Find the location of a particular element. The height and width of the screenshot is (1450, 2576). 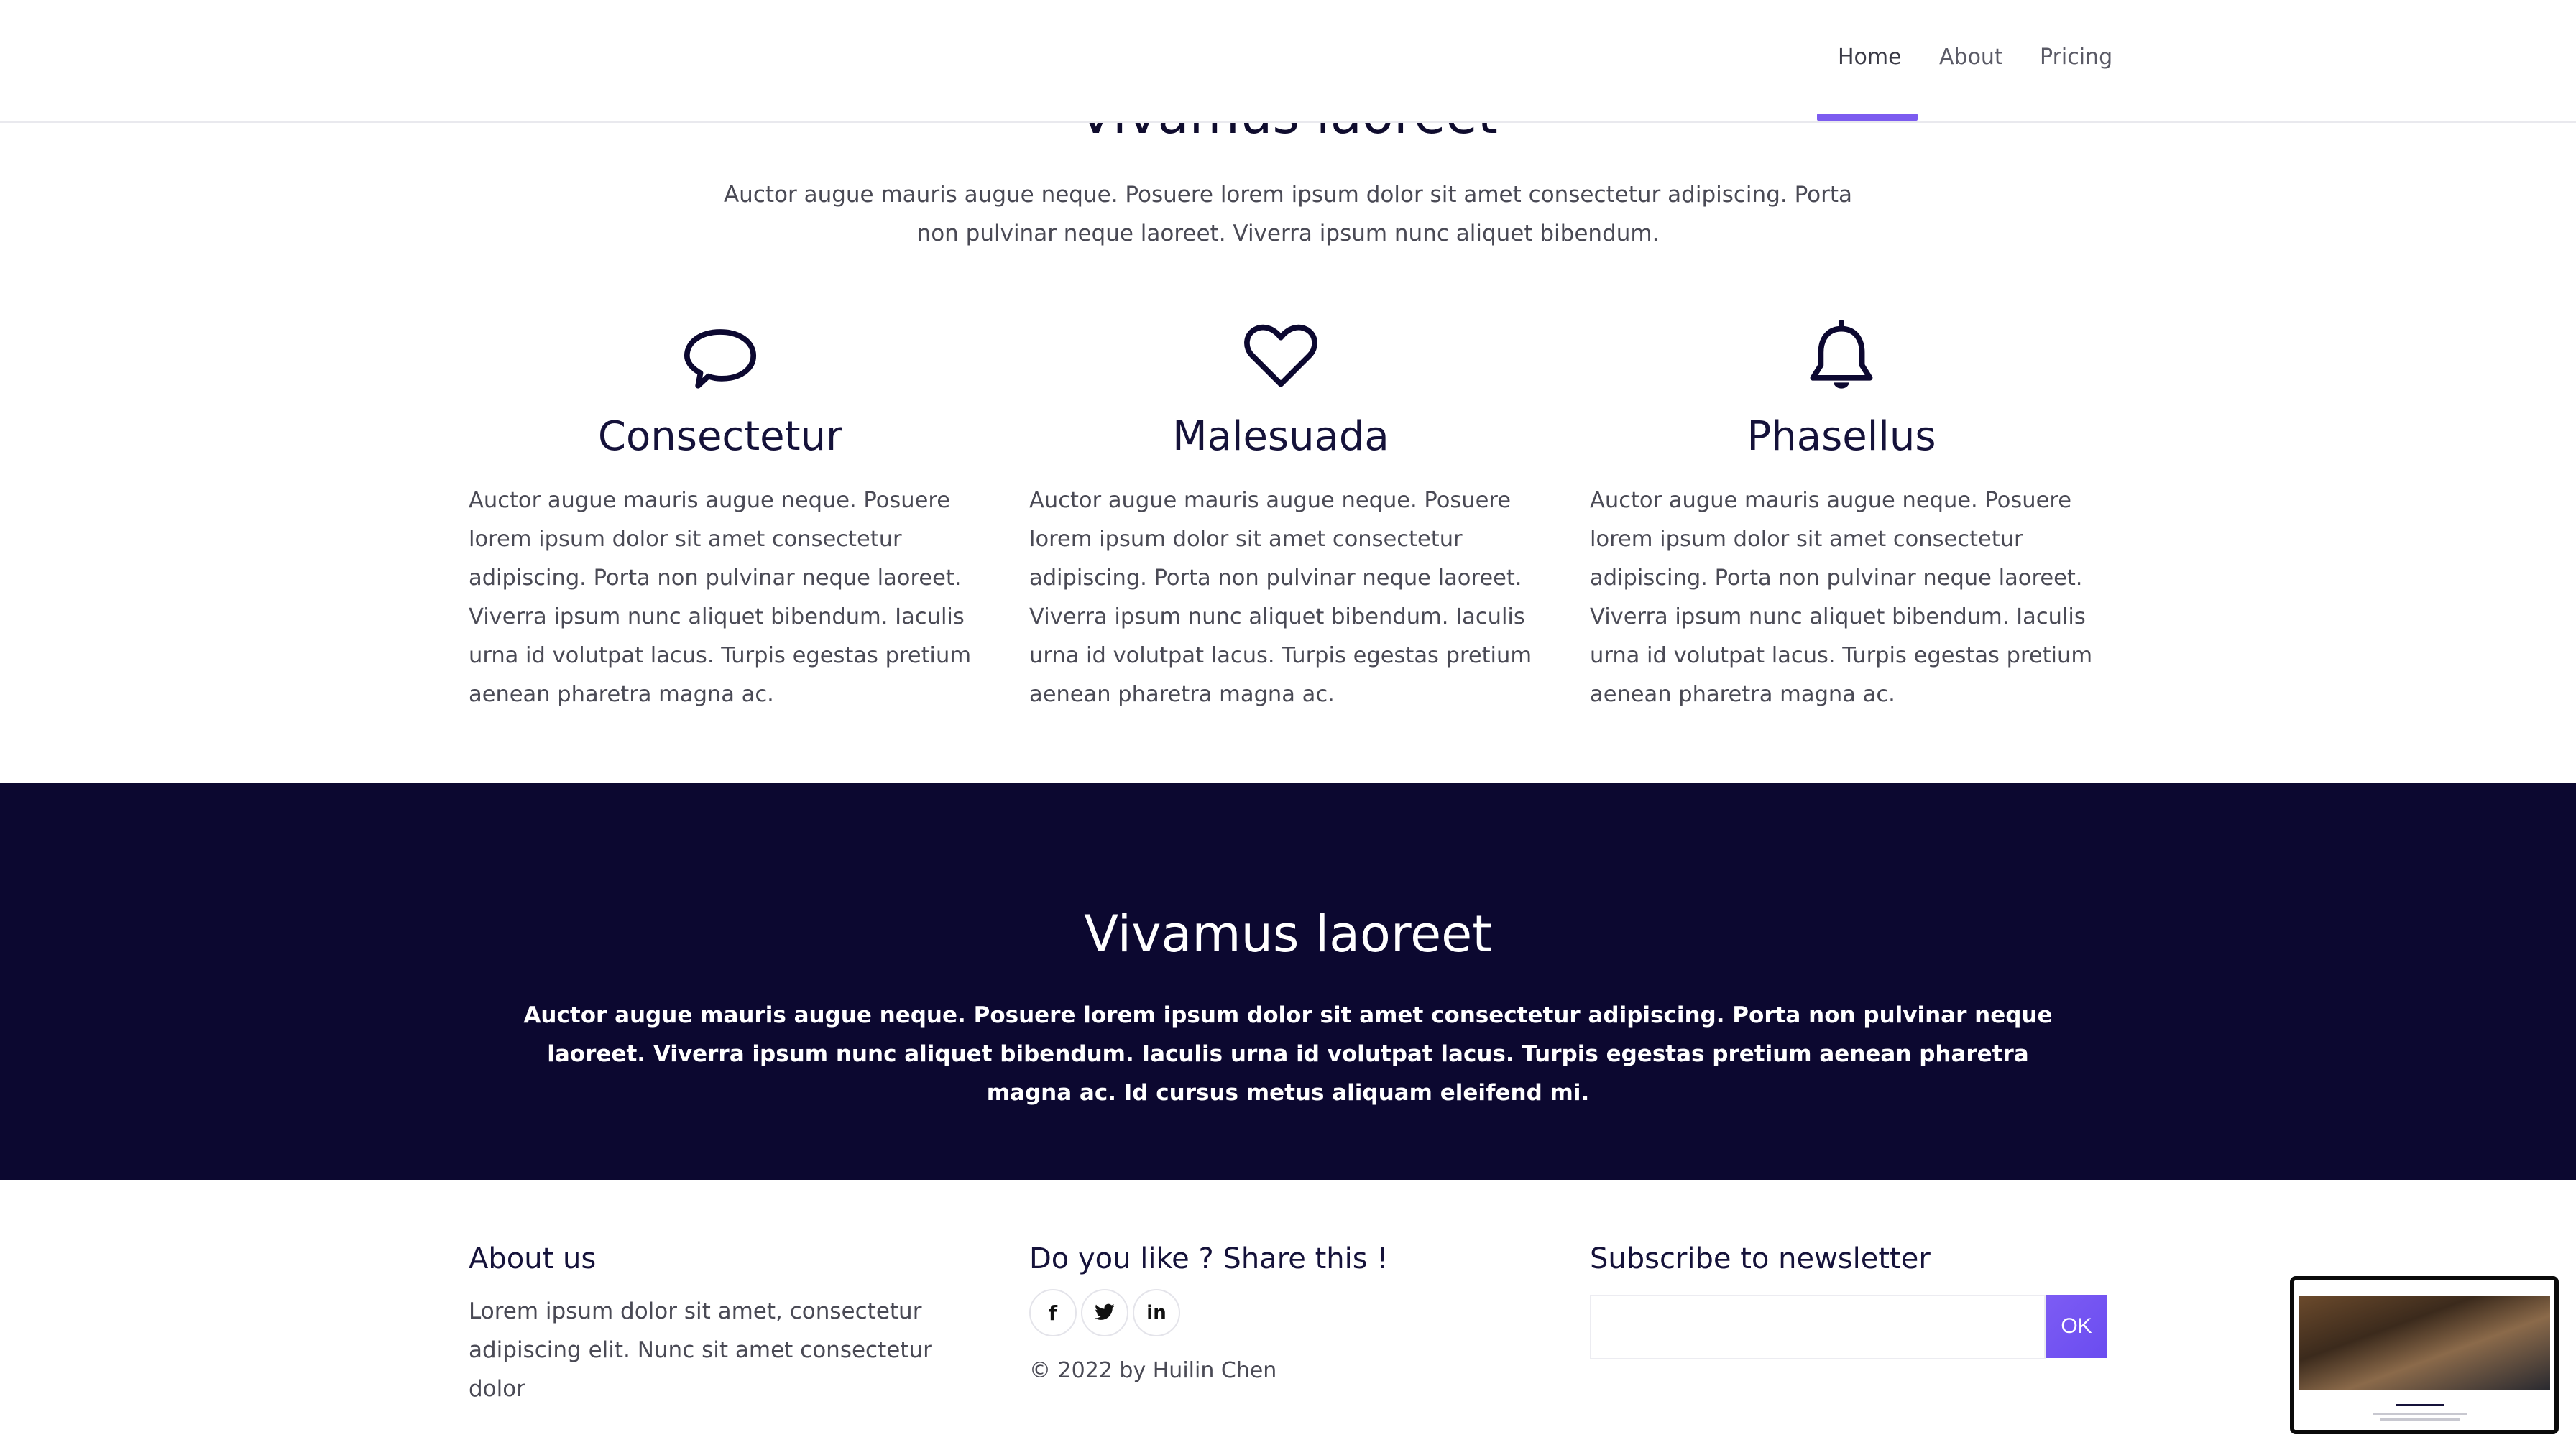

band-title: Vivamus laoreet is located at coordinates (1288, 935).